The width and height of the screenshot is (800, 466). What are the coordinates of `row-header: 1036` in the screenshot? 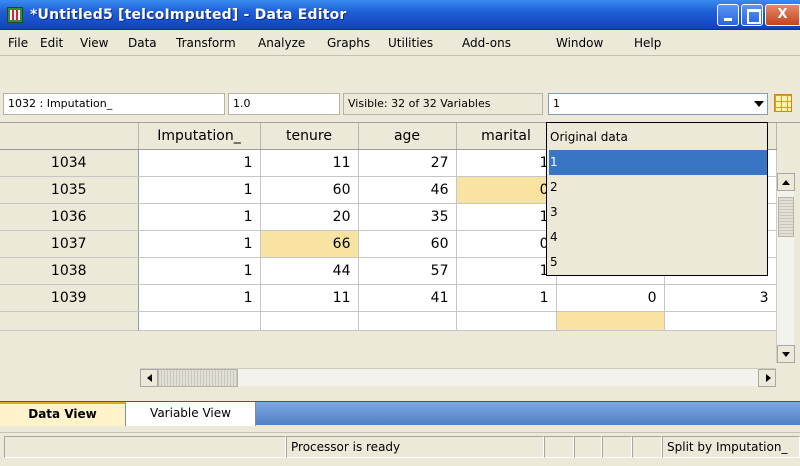 It's located at (69, 217).